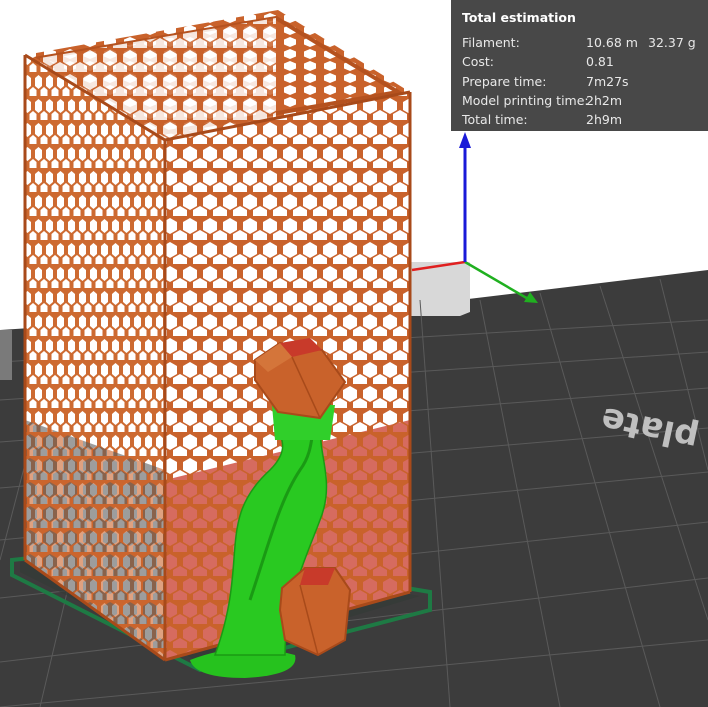 The height and width of the screenshot is (707, 708). I want to click on row-value-weight: 32.37 g, so click(672, 42).